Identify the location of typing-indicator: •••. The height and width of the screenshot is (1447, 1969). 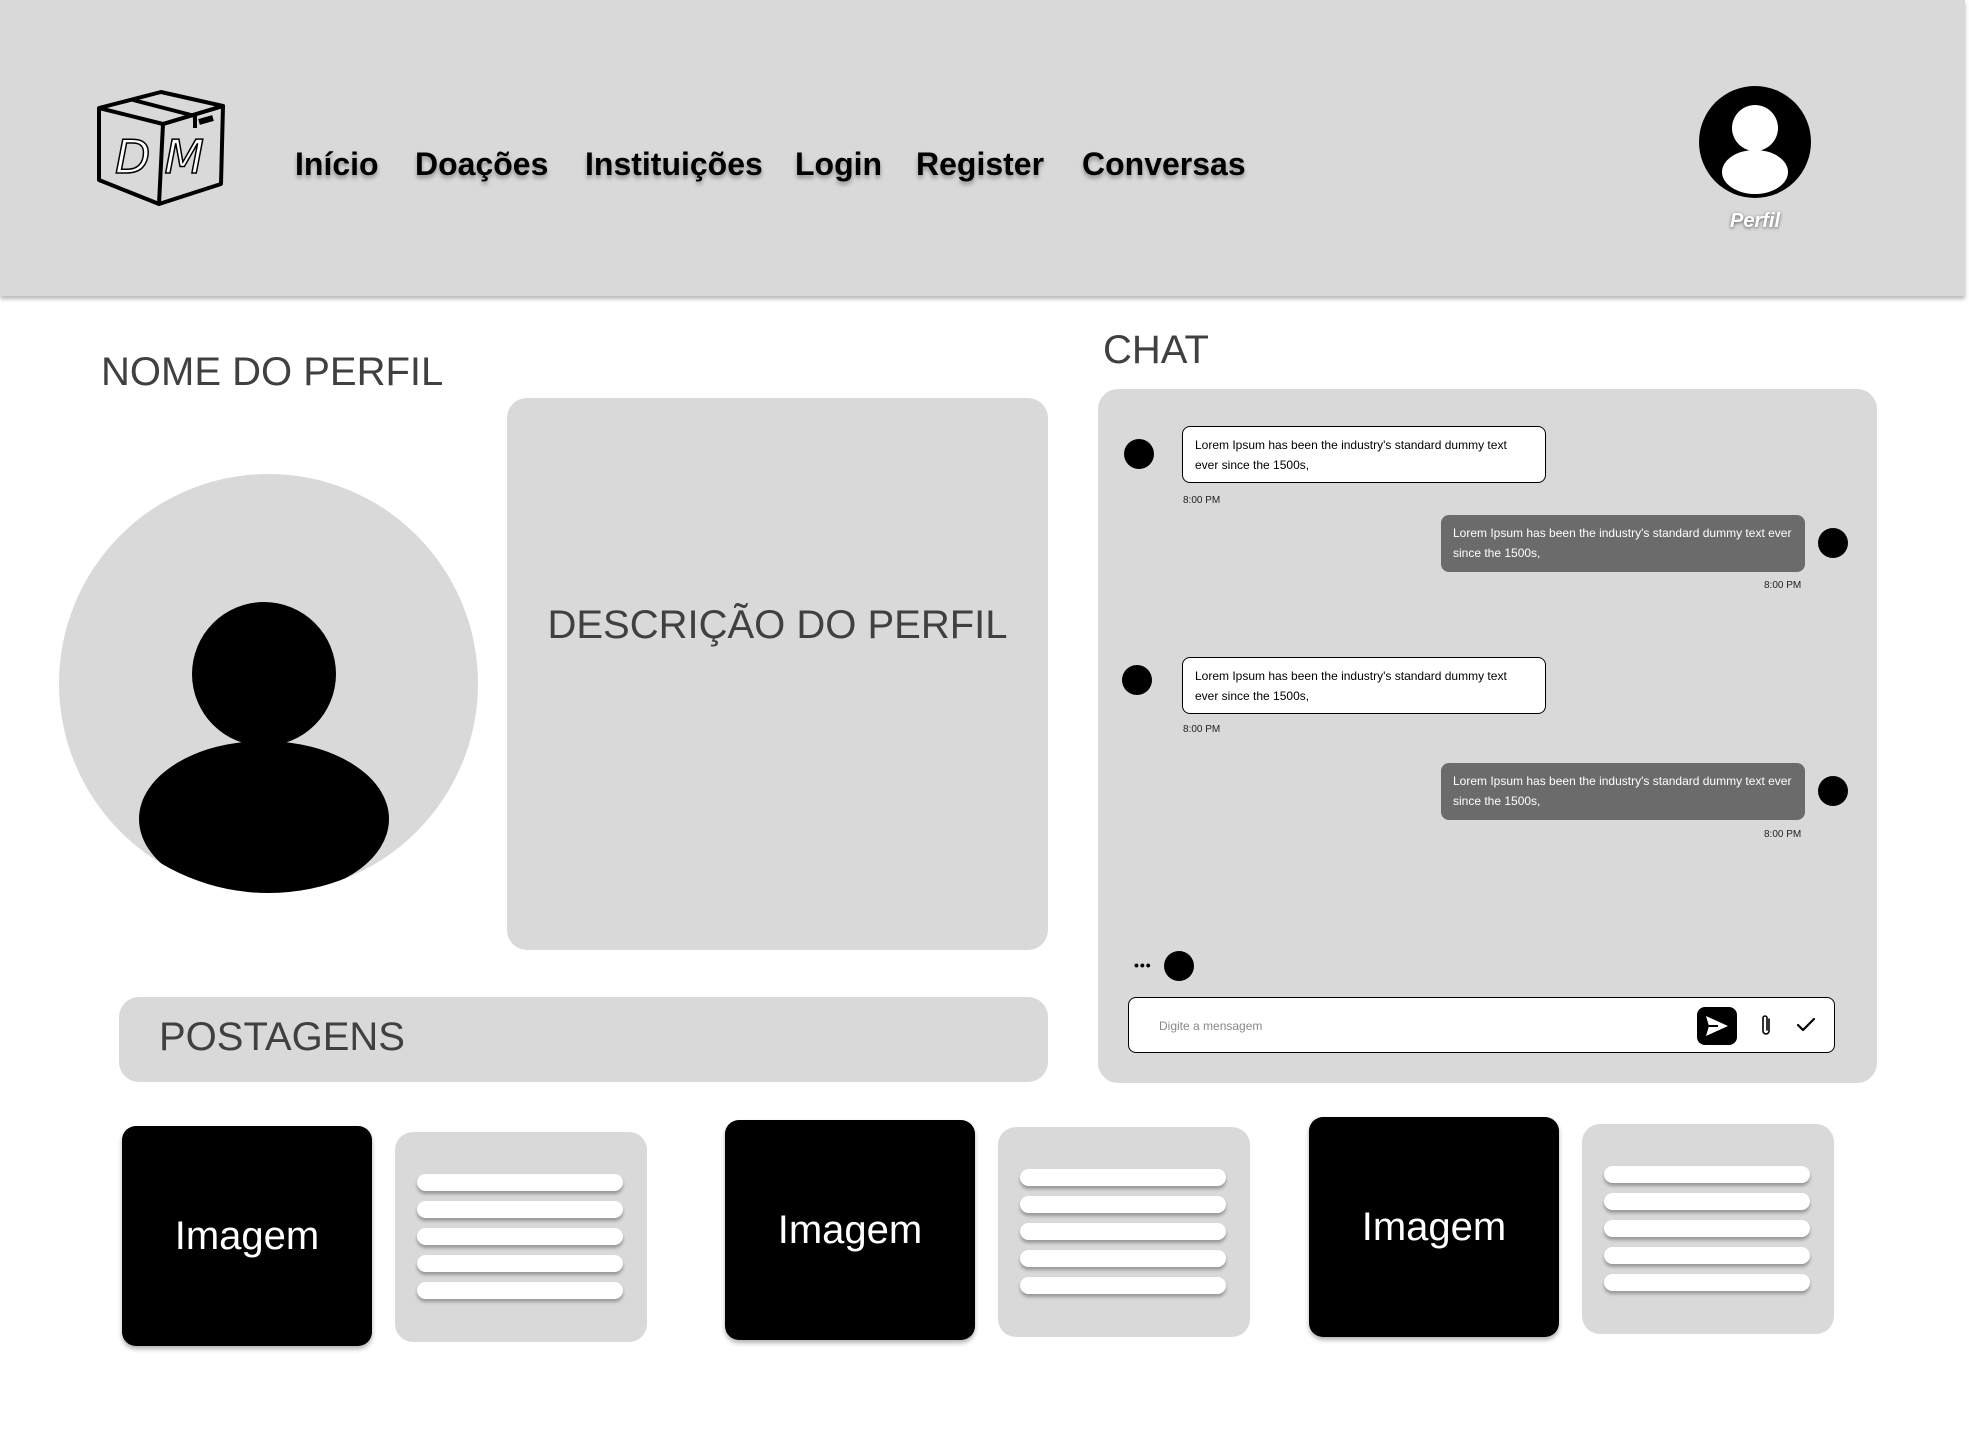
(1143, 965).